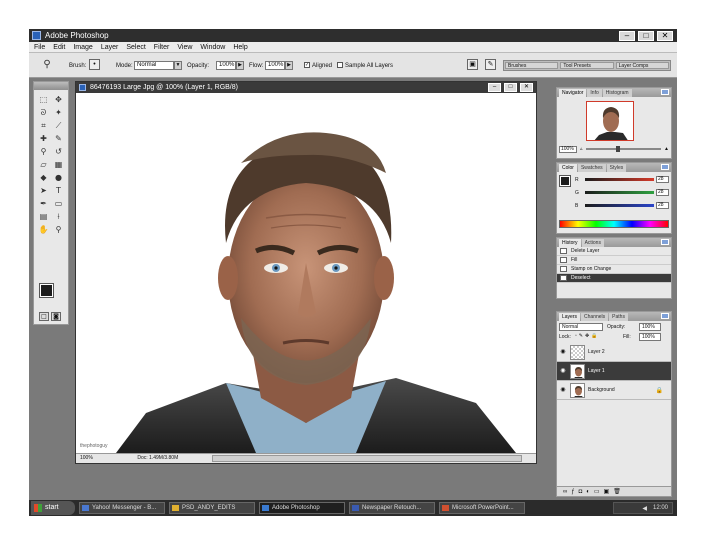  Describe the element at coordinates (614, 269) in the screenshot. I see `history-item: Stamp on Change` at that location.